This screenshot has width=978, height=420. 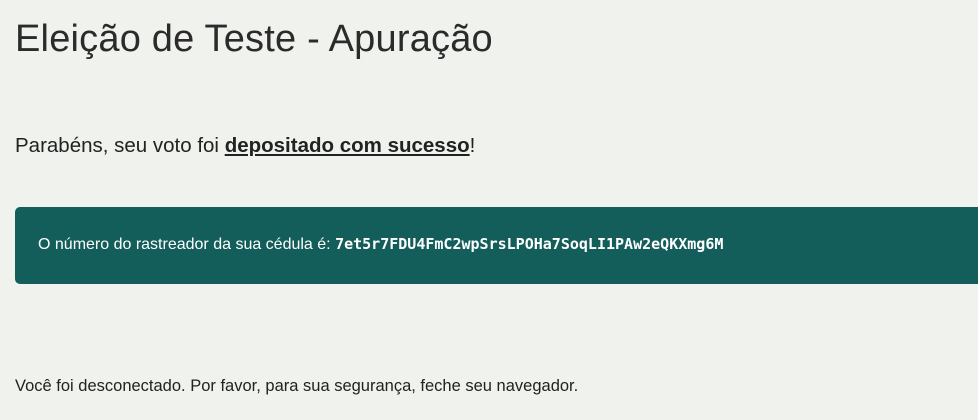 What do you see at coordinates (120, 145) in the screenshot?
I see `success-prefix: Parabéns, seu voto foi` at bounding box center [120, 145].